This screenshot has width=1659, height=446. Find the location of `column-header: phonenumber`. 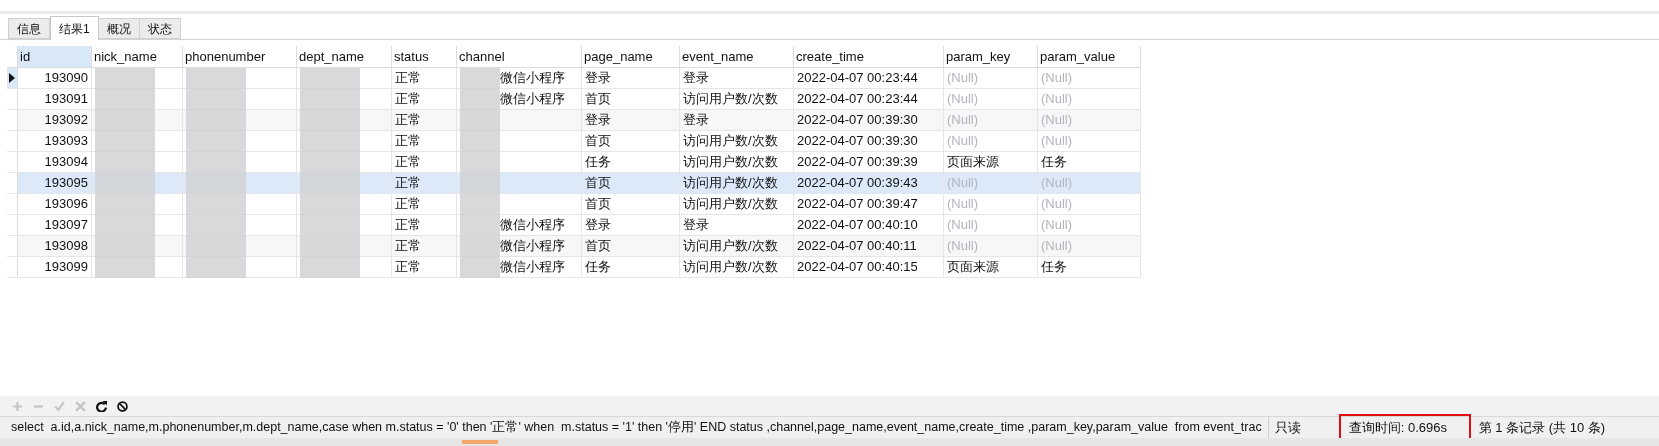

column-header: phonenumber is located at coordinates (240, 56).